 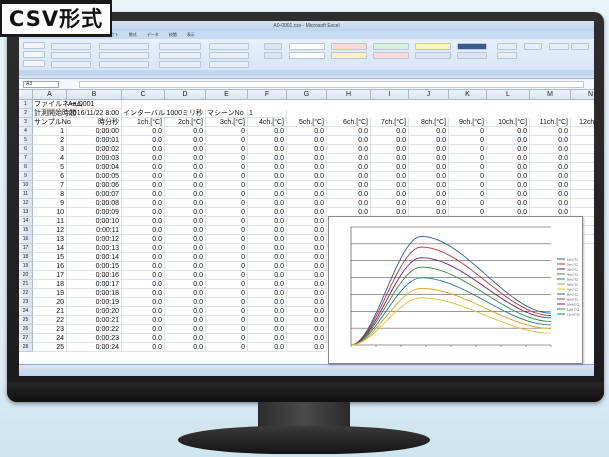 I want to click on row-header: 14, so click(x=26, y=221).